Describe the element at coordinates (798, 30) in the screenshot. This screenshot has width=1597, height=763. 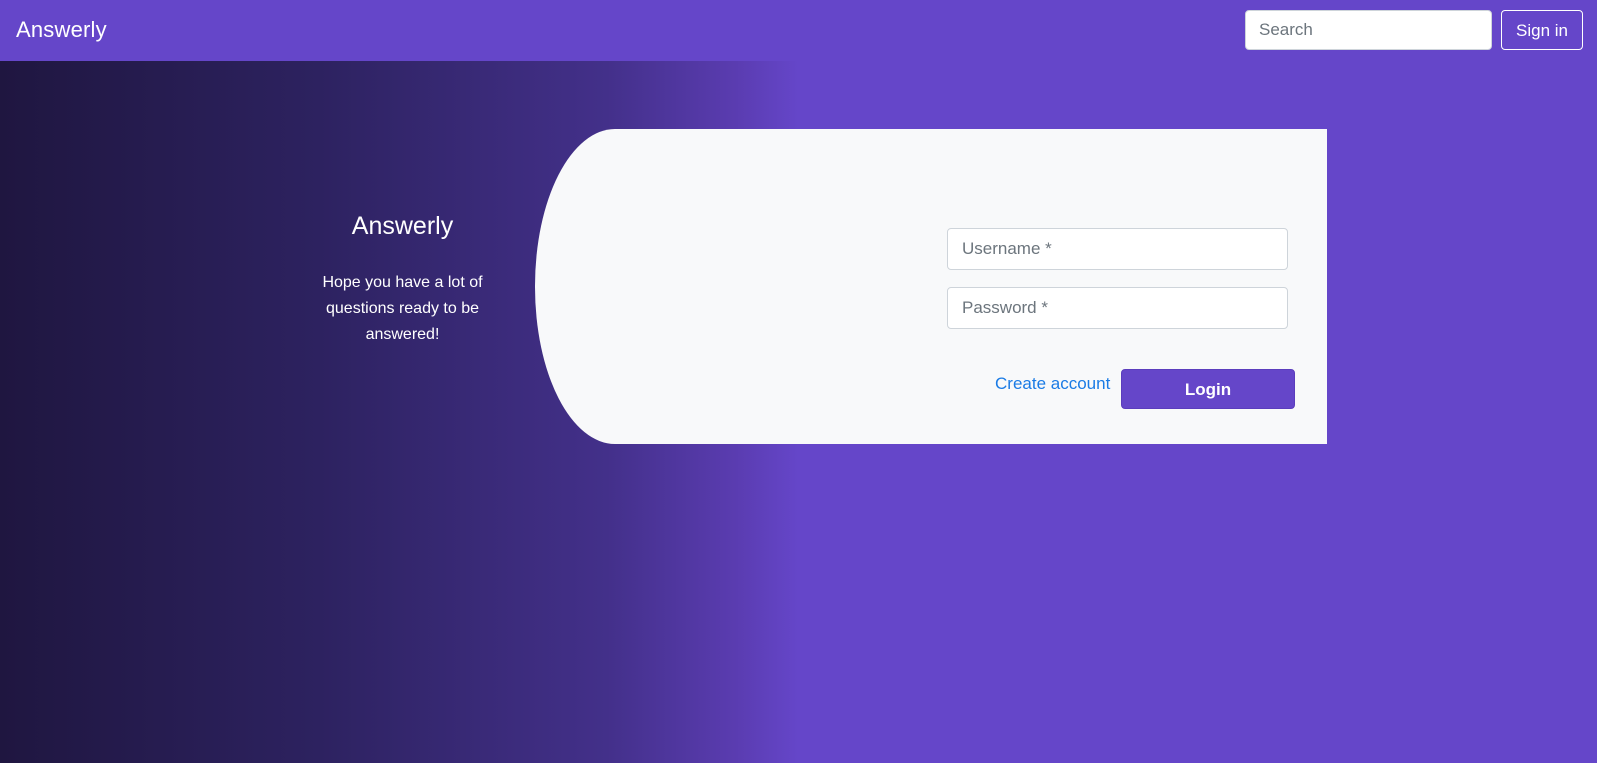
I see `top-navbar: Answerly Sign in` at that location.